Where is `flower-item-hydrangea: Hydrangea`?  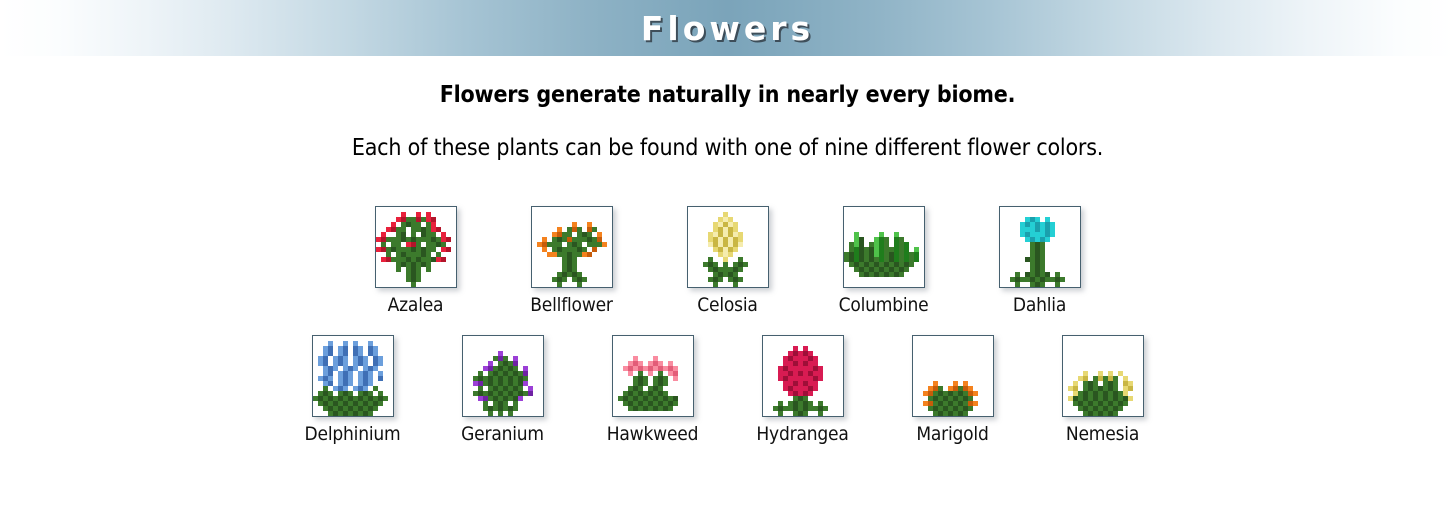
flower-item-hydrangea: Hydrangea is located at coordinates (802, 389).